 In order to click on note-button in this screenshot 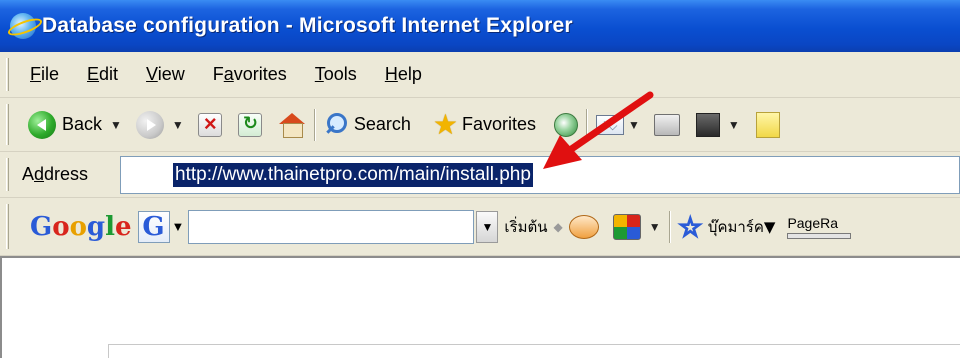, I will do `click(767, 124)`.